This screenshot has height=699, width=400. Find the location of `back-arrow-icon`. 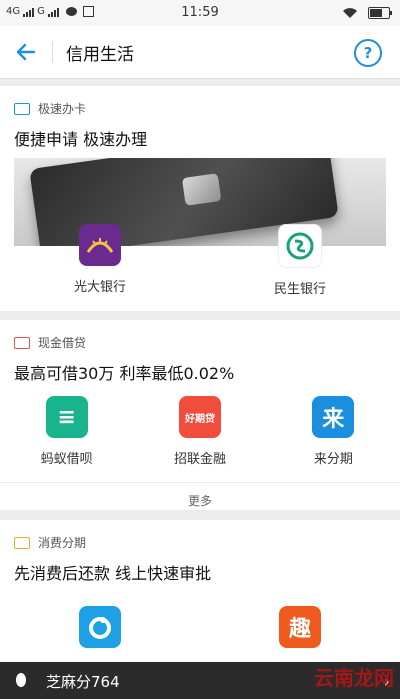

back-arrow-icon is located at coordinates (26, 52).